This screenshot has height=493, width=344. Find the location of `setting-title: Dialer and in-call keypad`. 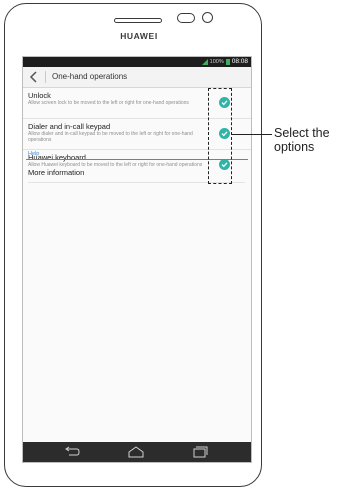

setting-title: Dialer and in-call keypad is located at coordinates (69, 126).